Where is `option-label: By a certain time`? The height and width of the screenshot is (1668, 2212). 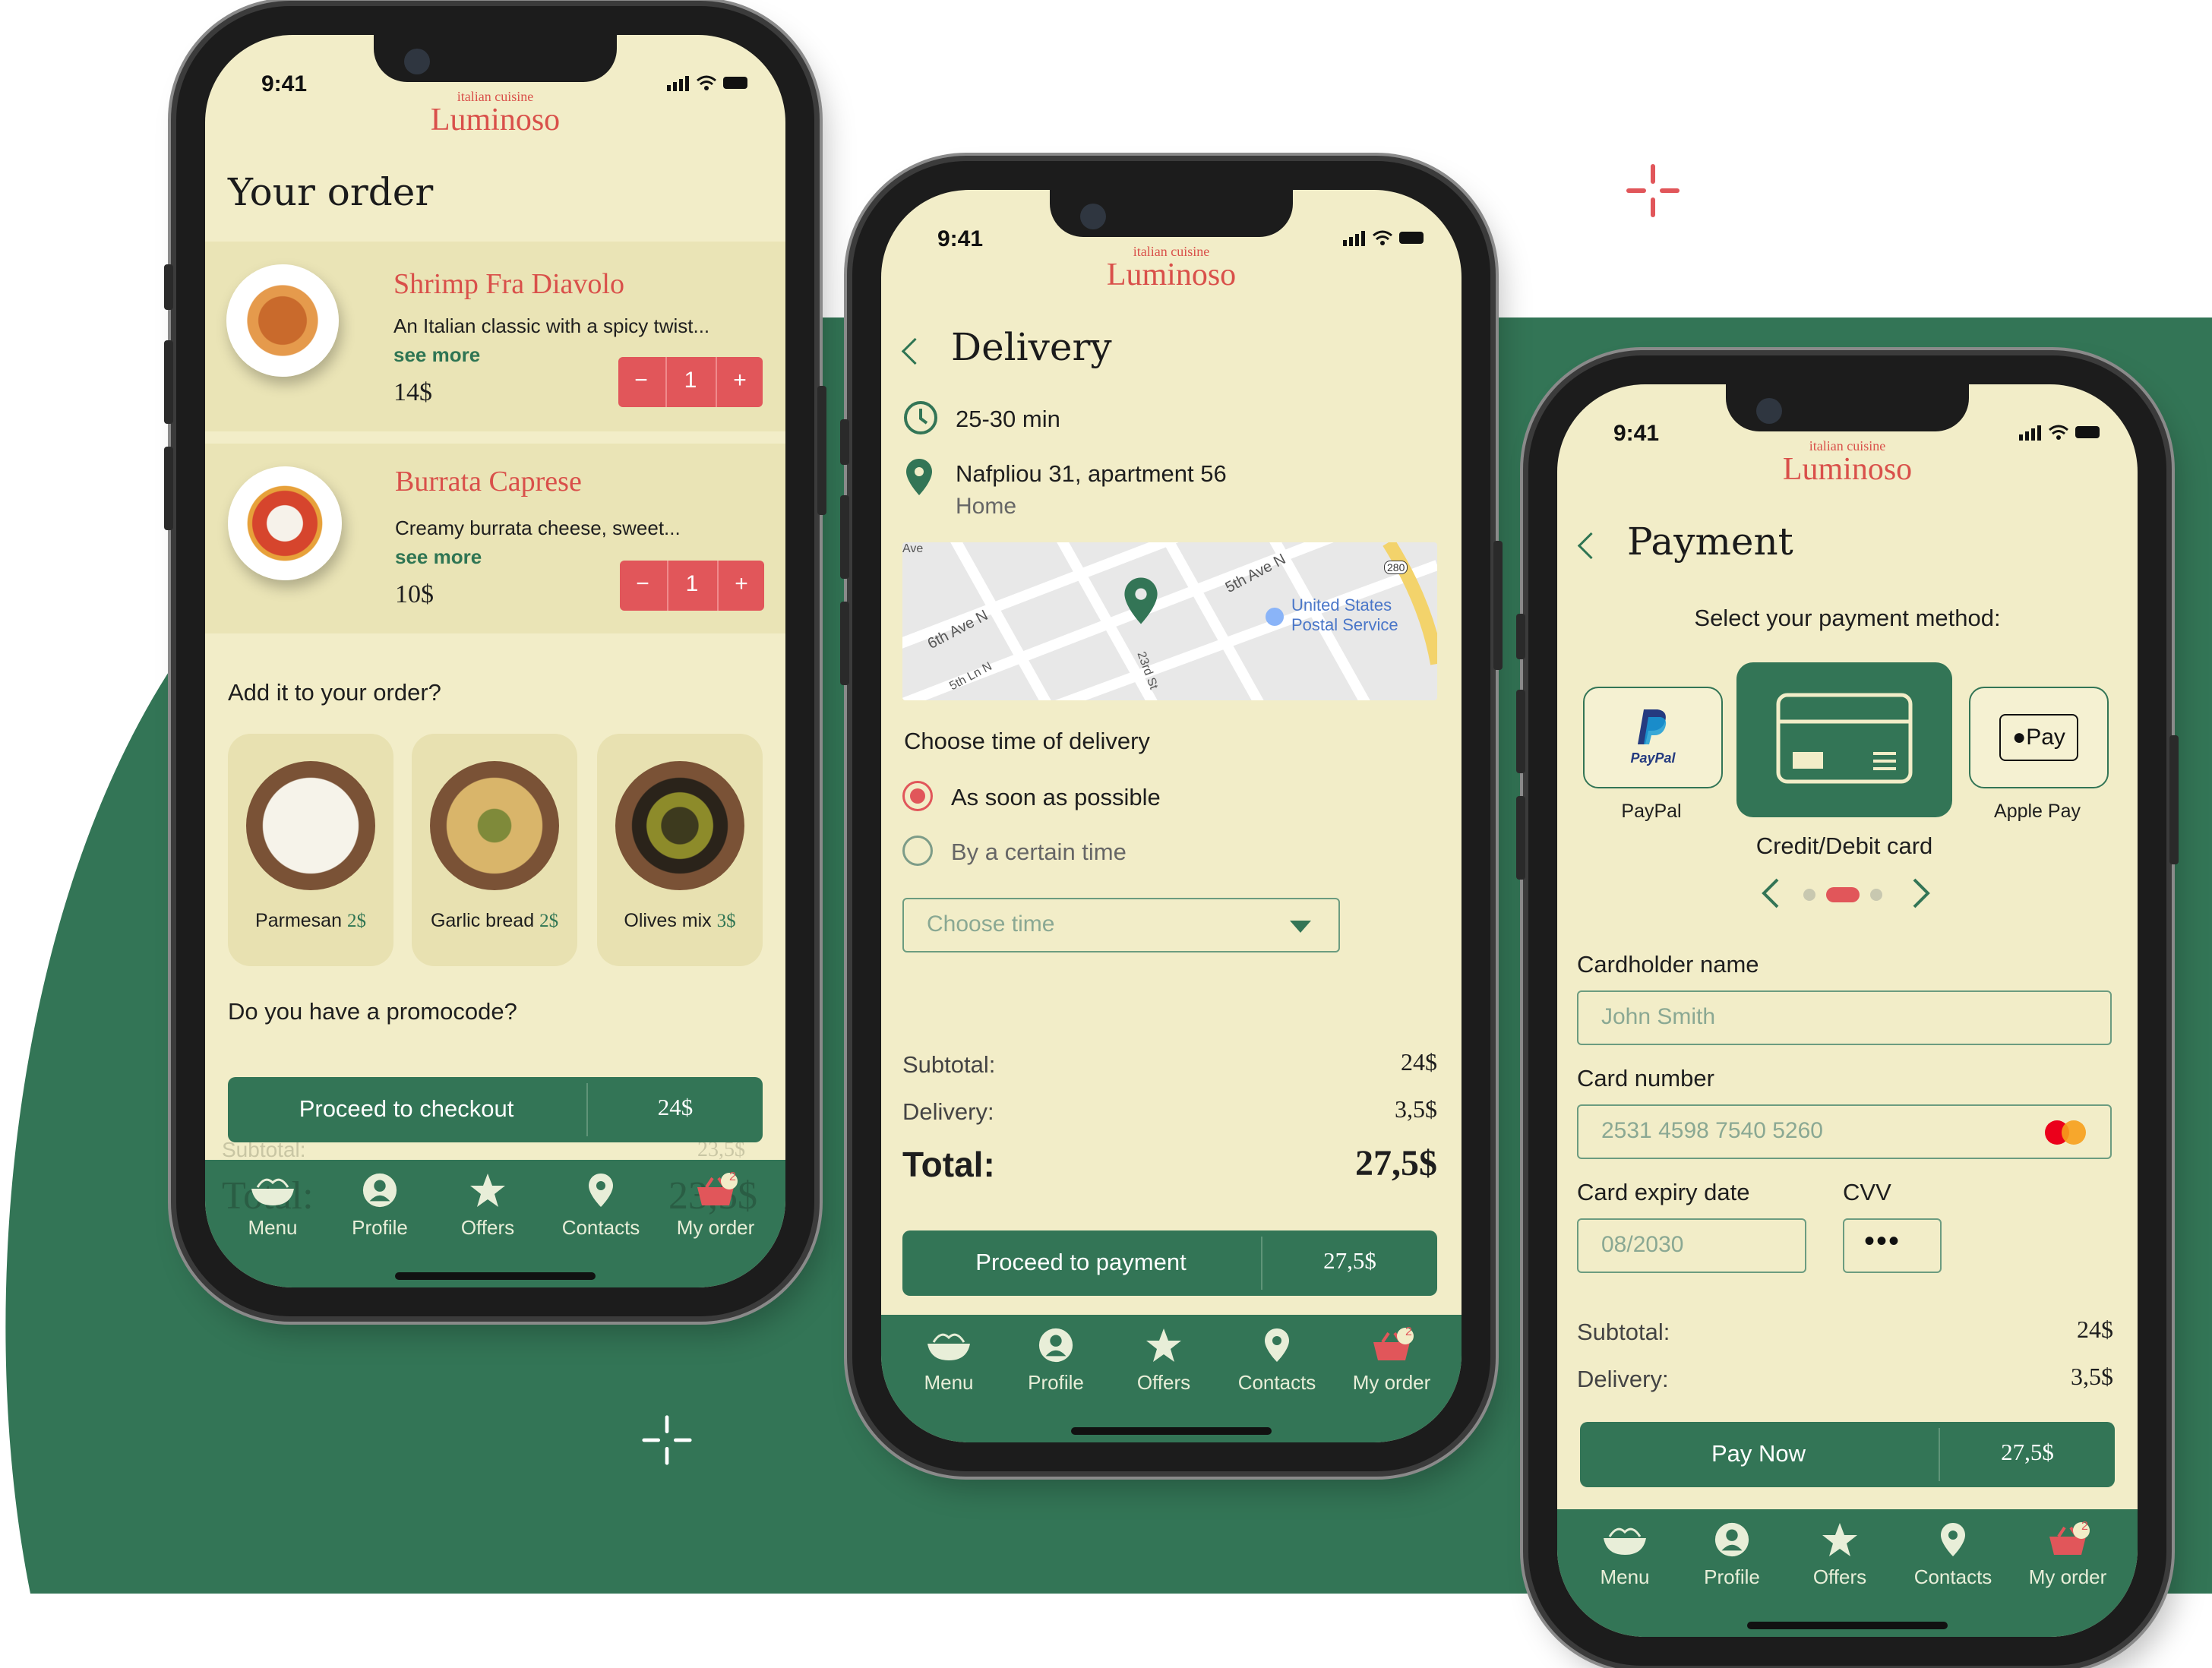
option-label: By a certain time is located at coordinates (1039, 852).